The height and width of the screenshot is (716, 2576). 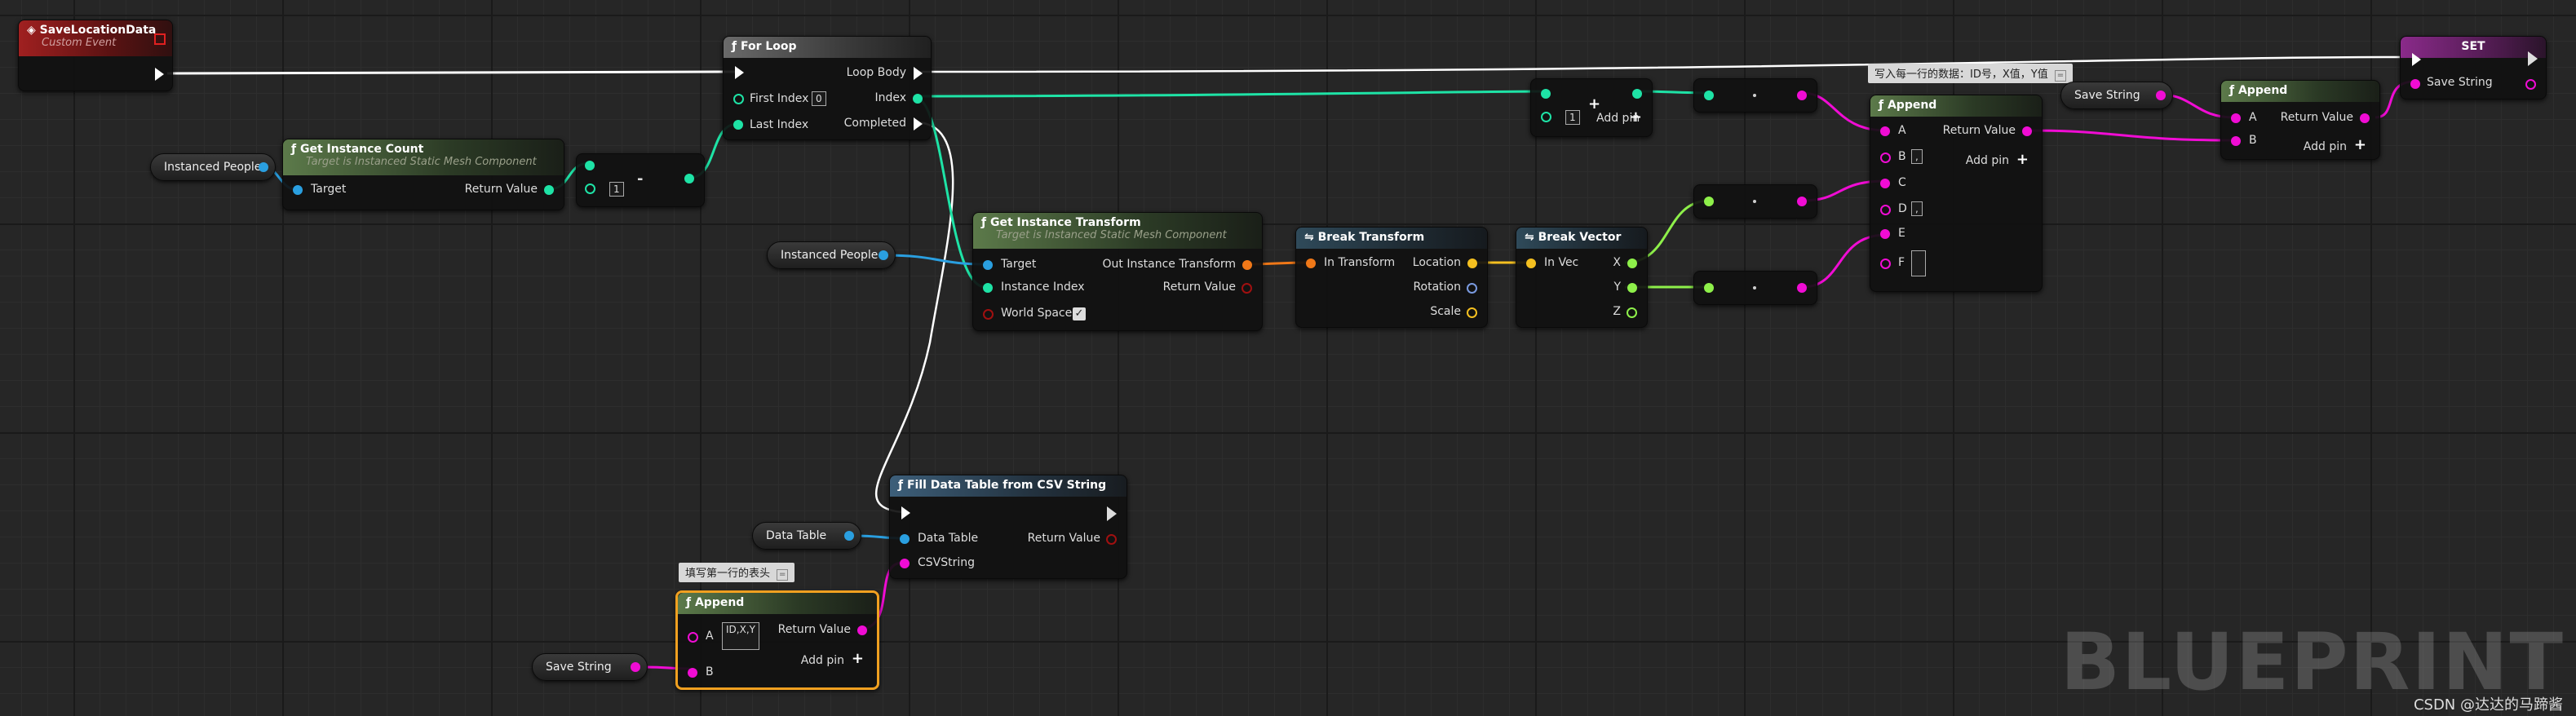 What do you see at coordinates (640, 180) in the screenshot?
I see `subtract-node: 1 -` at bounding box center [640, 180].